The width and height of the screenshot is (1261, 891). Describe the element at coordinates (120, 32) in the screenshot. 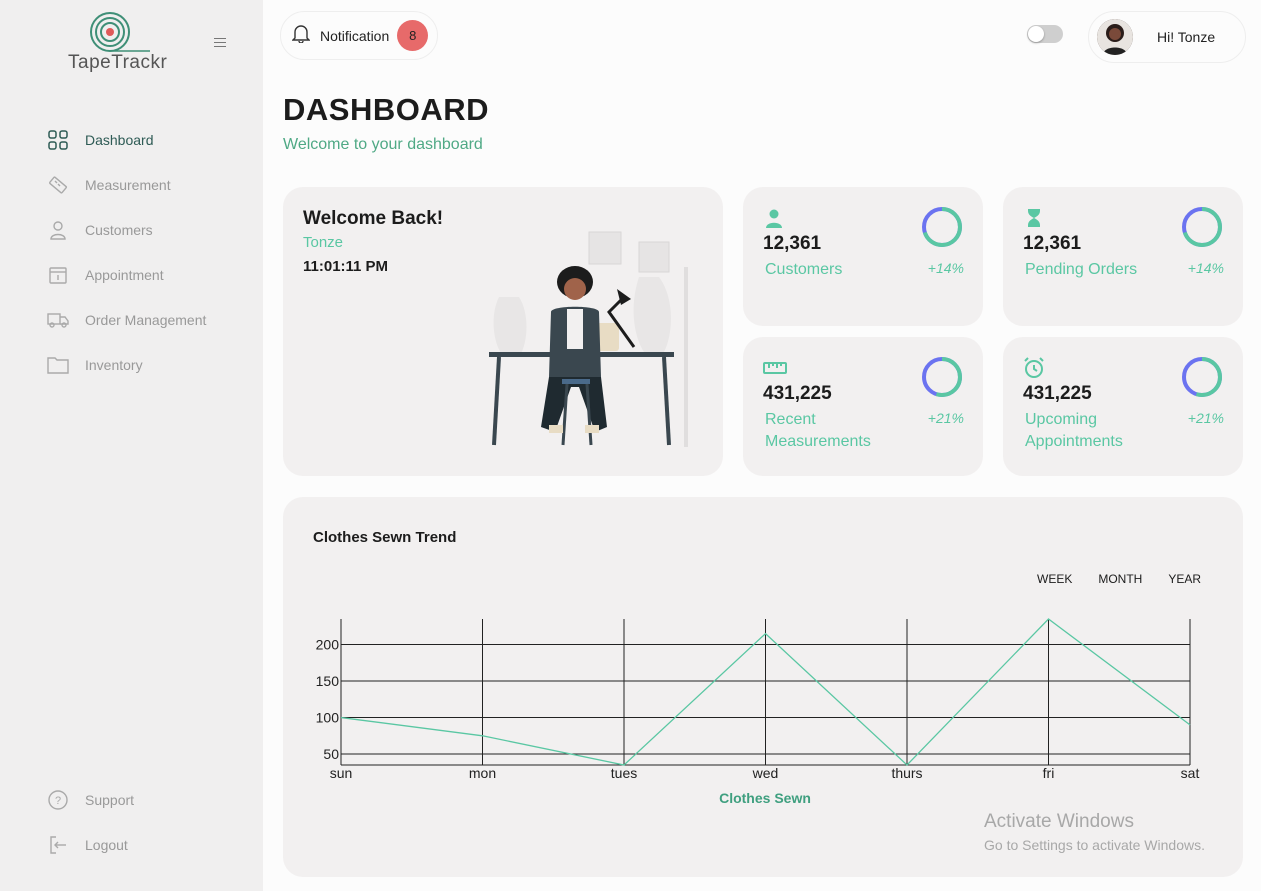

I see `tape-logo-icon` at that location.